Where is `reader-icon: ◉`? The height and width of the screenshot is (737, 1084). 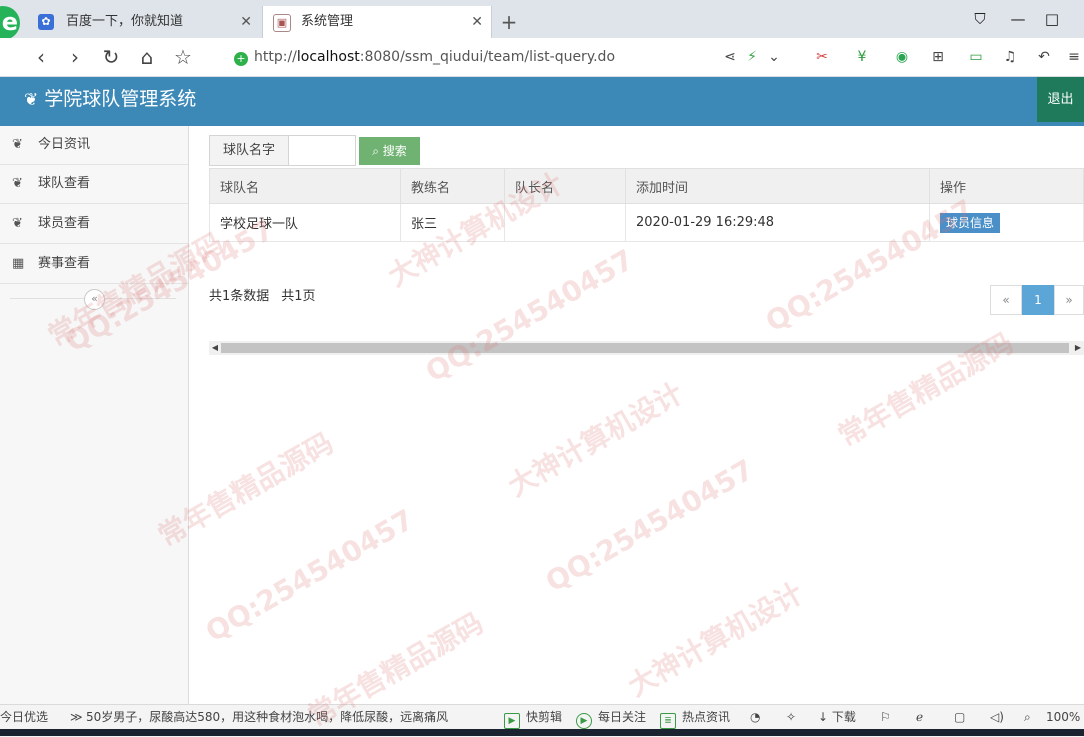 reader-icon: ◉ is located at coordinates (902, 57).